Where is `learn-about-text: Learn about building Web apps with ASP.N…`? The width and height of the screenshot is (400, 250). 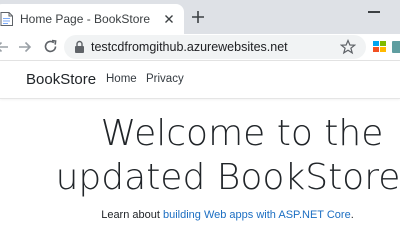
learn-about-text: Learn about building Web apps with ASP.N… is located at coordinates (200, 215).